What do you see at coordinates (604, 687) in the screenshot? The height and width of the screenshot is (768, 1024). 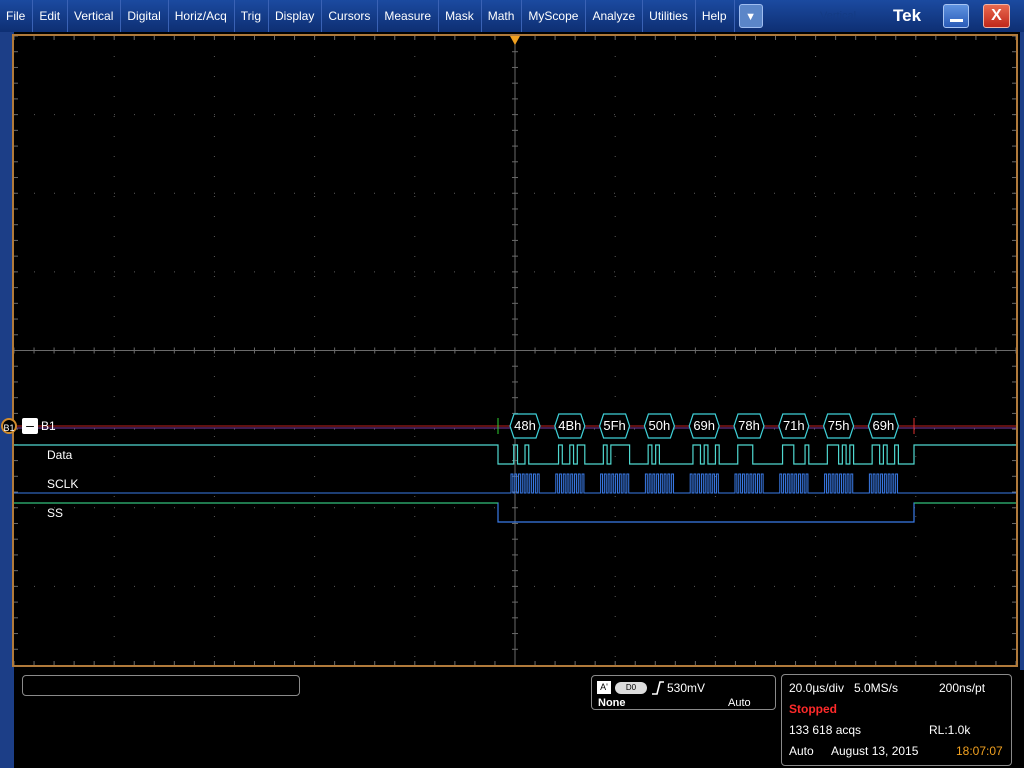 I see `trigger-source-badge: A'` at bounding box center [604, 687].